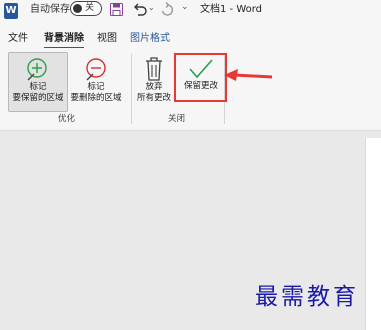 The height and width of the screenshot is (330, 381). What do you see at coordinates (231, 9) in the screenshot?
I see `document-title: 文档1 - Word` at bounding box center [231, 9].